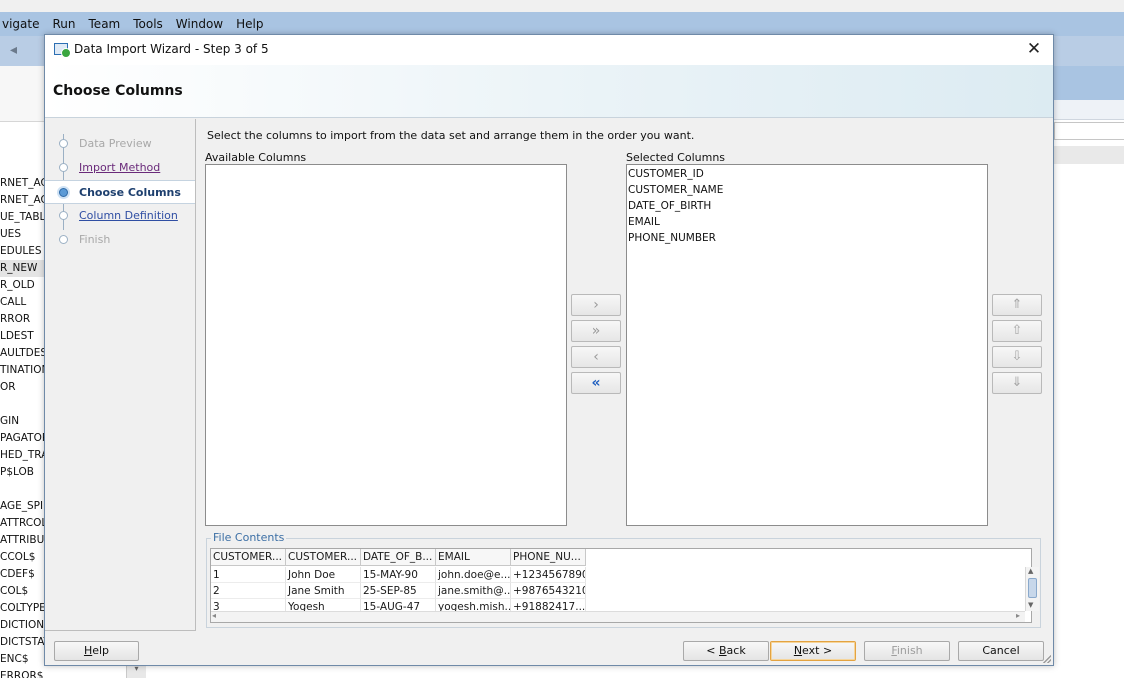 The image size is (1124, 678). Describe the element at coordinates (22, 472) in the screenshot. I see `navigator-tree-item: P$LOB` at that location.